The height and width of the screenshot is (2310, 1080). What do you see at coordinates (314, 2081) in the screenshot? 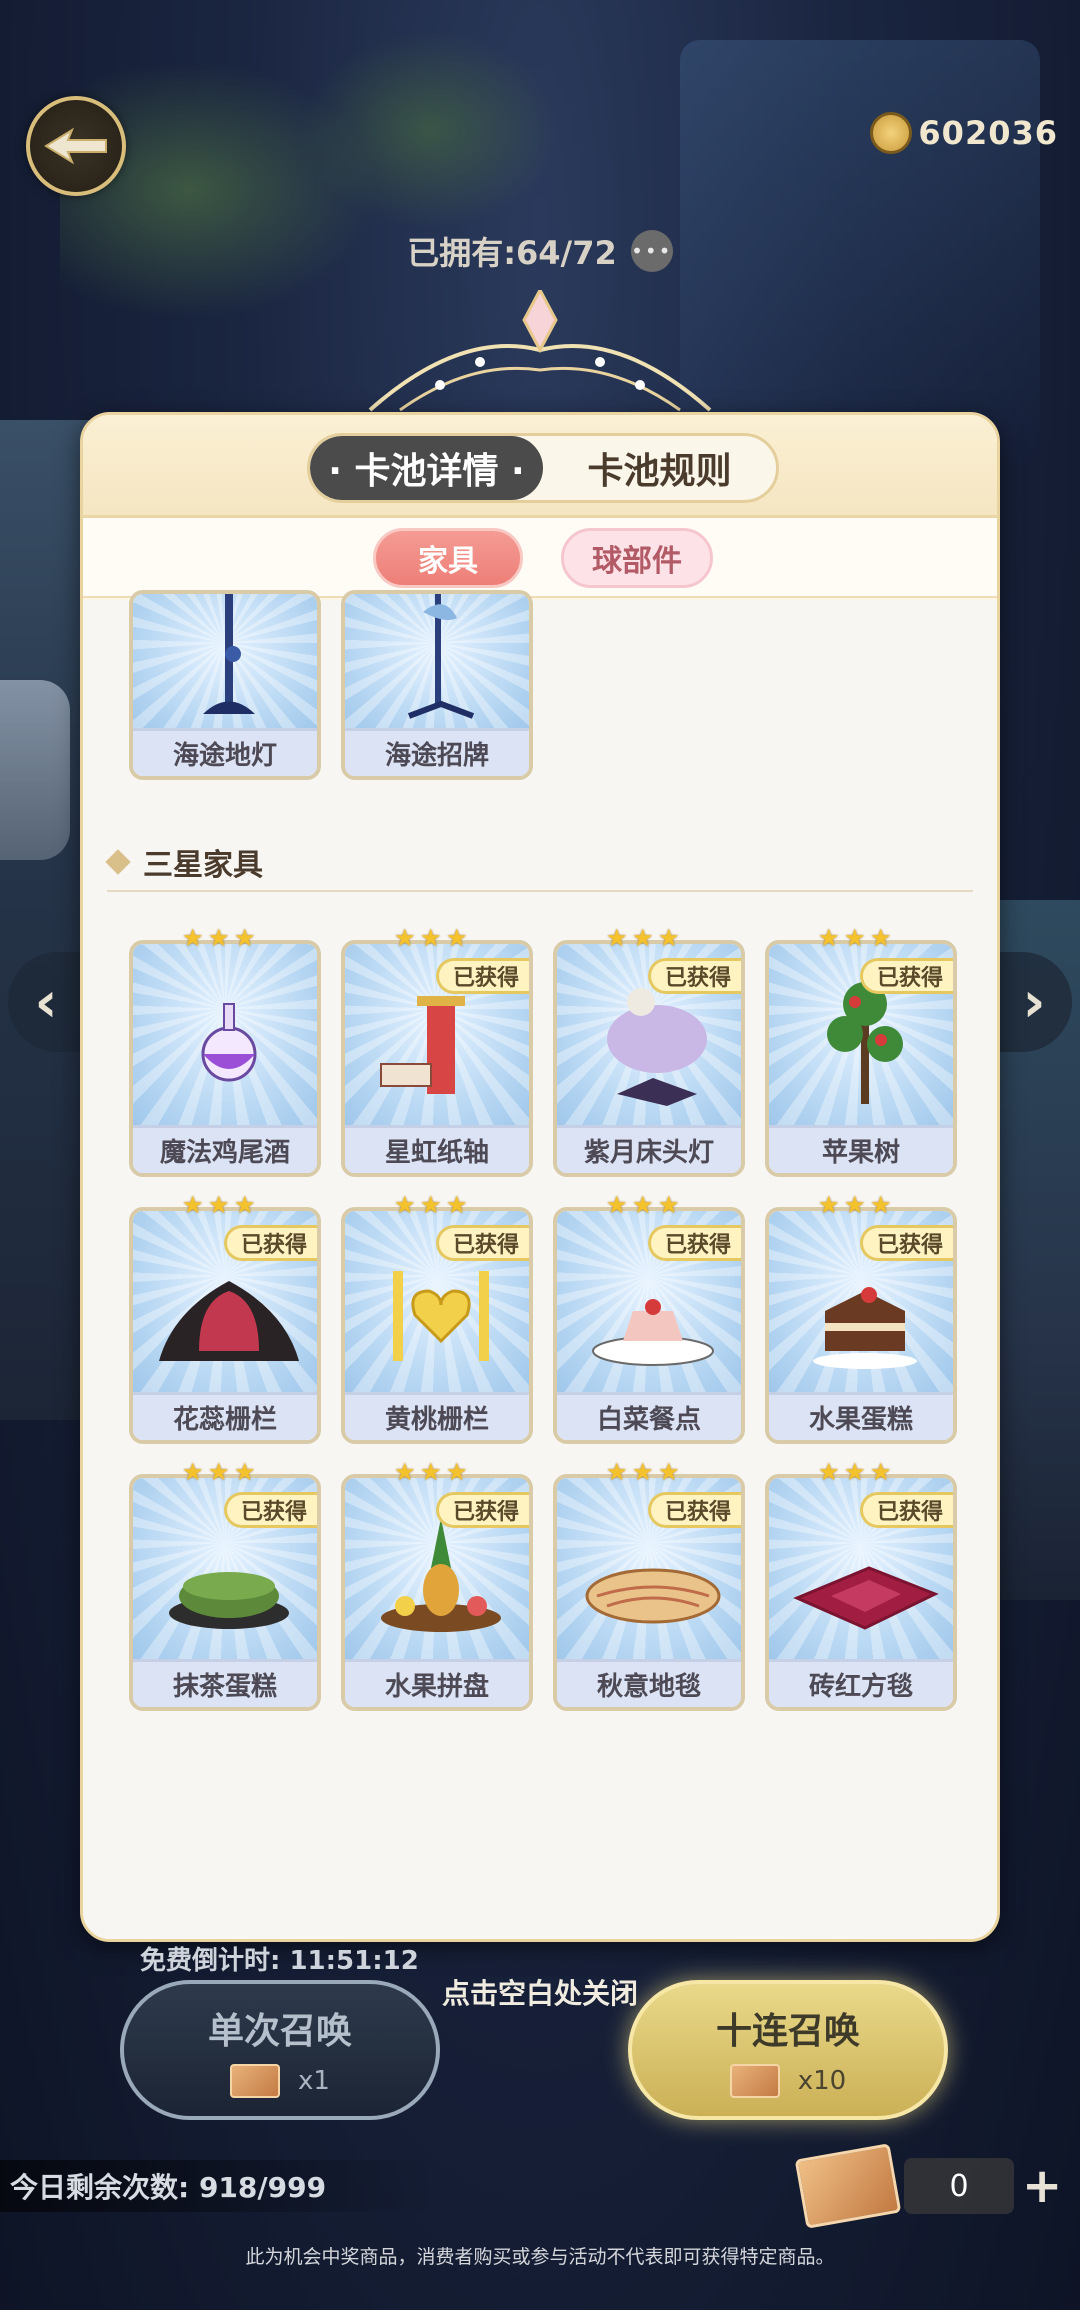
I see `single-summon-cost: x1` at bounding box center [314, 2081].